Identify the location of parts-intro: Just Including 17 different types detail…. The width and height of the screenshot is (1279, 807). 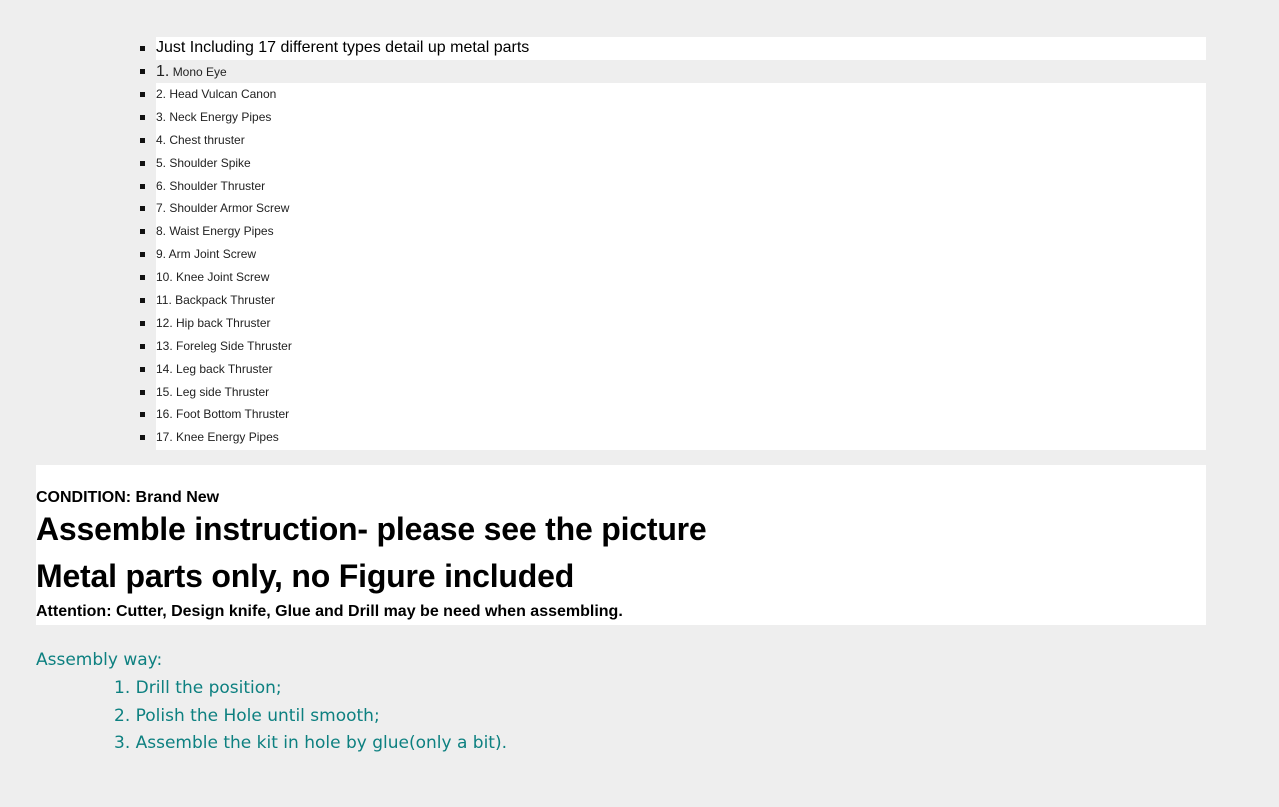
(673, 48).